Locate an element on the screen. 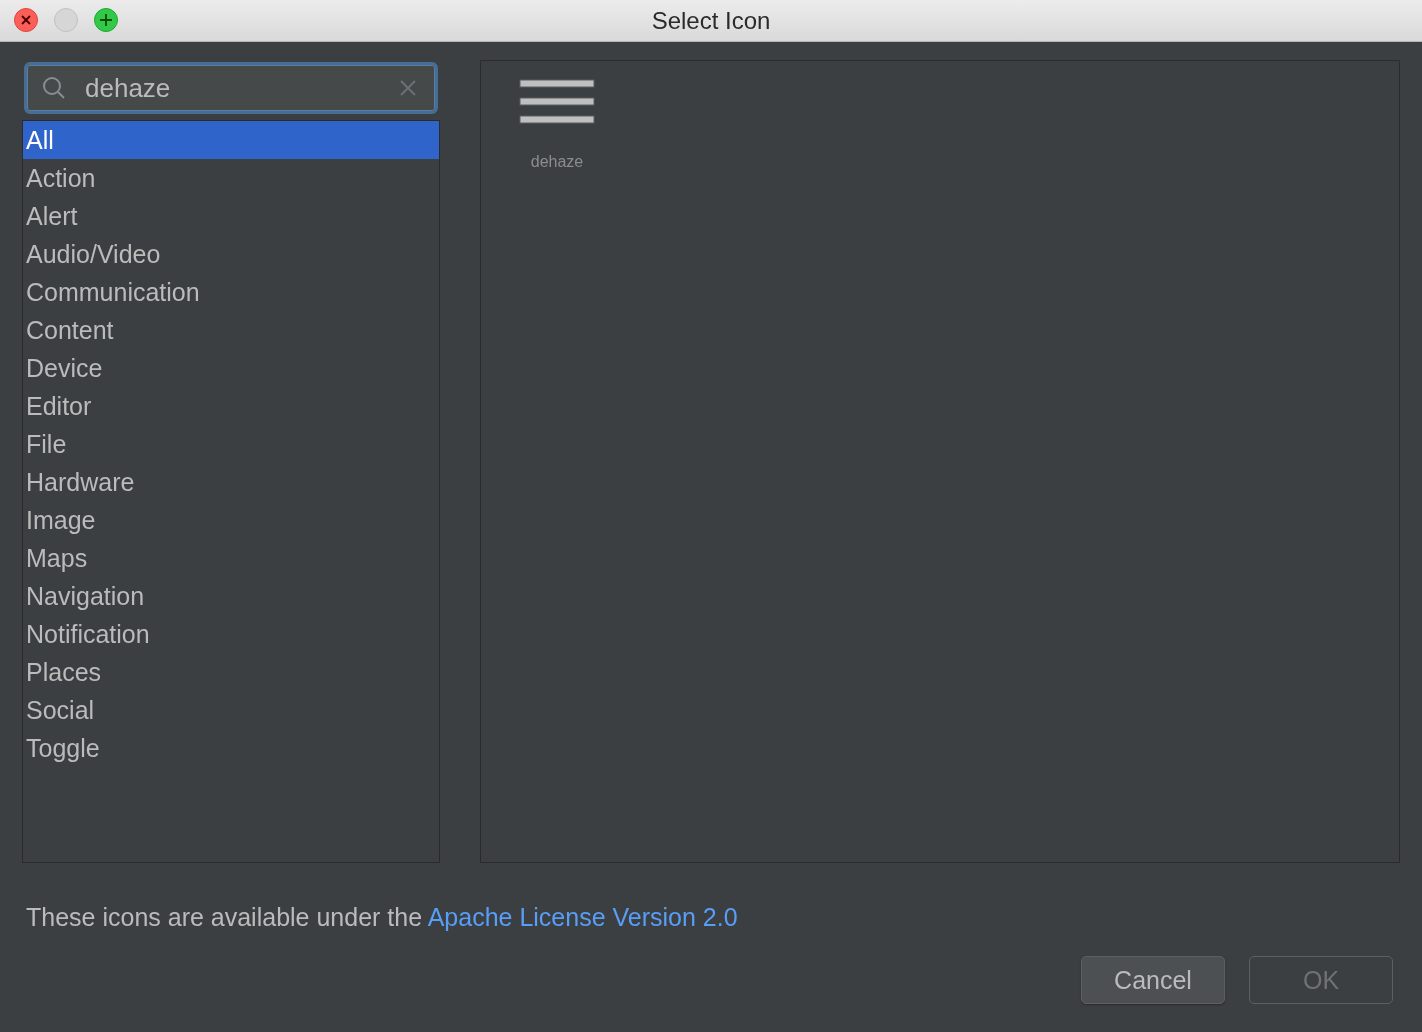 The height and width of the screenshot is (1032, 1422). dialog-button: Cancel is located at coordinates (1153, 980).